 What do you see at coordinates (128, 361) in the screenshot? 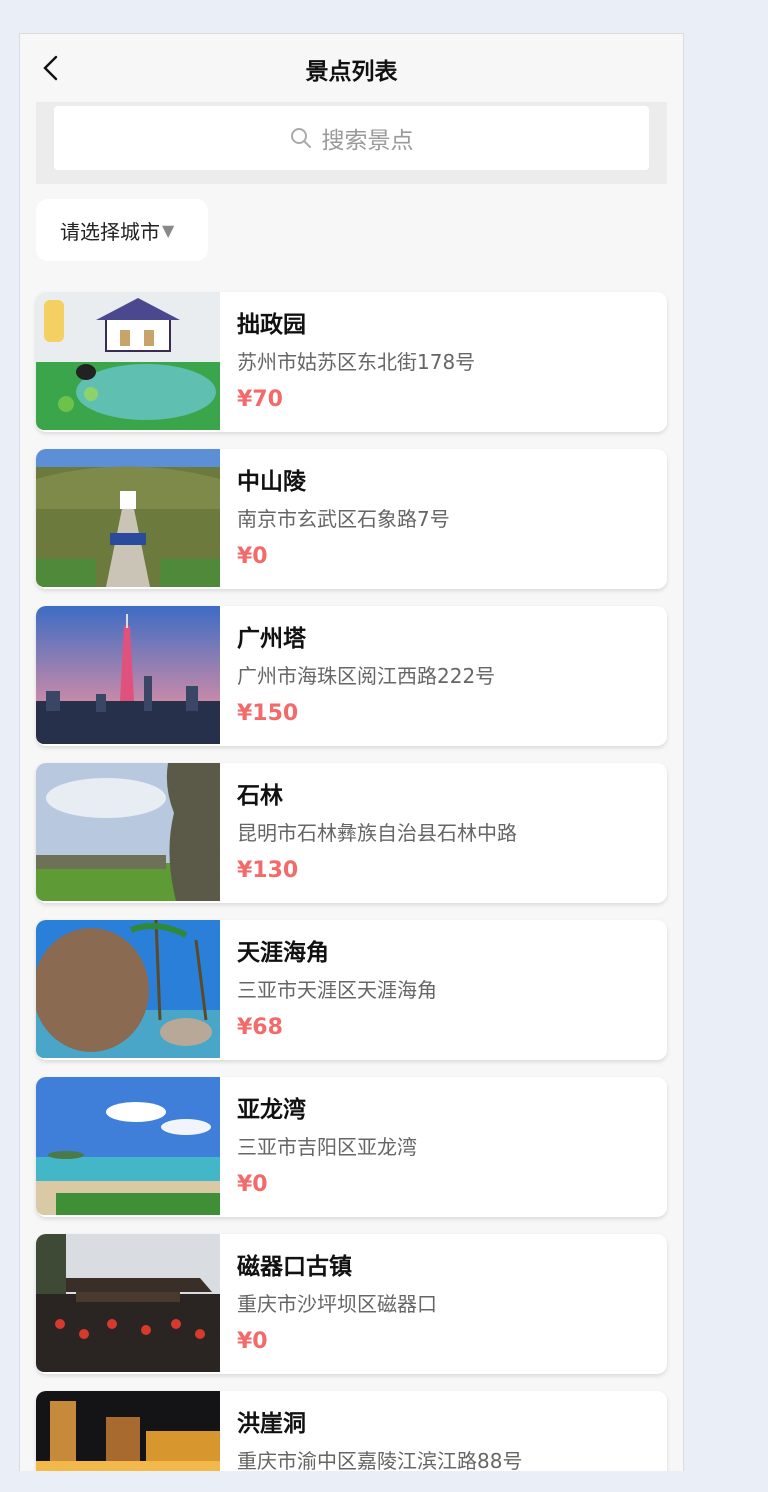
I see `spot-image-zhuozhengyuan` at bounding box center [128, 361].